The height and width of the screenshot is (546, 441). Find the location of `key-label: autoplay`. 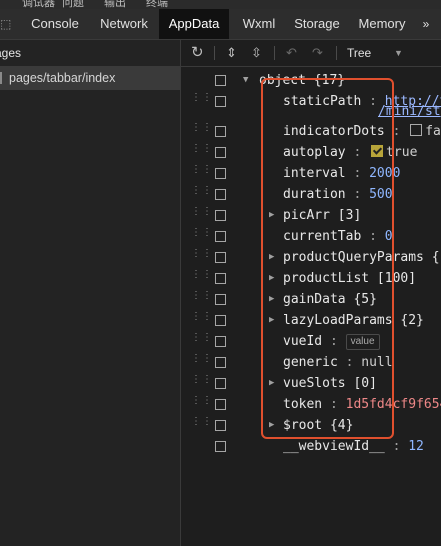

key-label: autoplay is located at coordinates (314, 152).